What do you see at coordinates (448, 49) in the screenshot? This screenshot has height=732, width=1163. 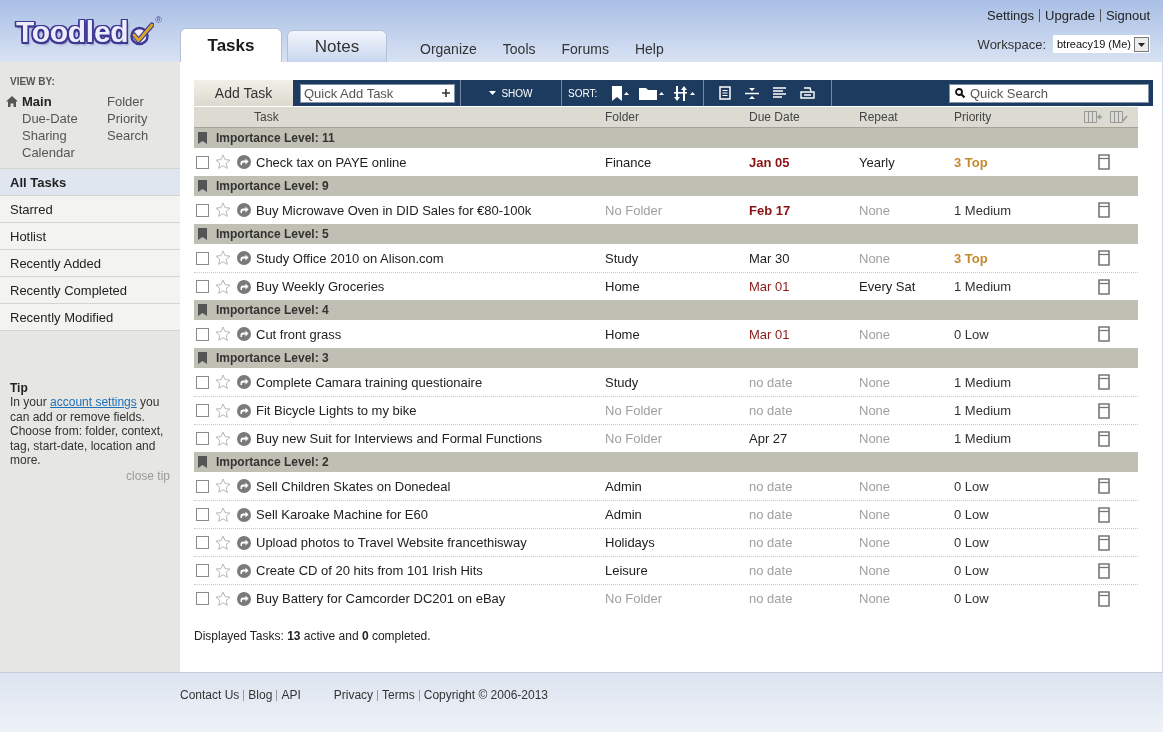 I see `nav-link: Organize` at bounding box center [448, 49].